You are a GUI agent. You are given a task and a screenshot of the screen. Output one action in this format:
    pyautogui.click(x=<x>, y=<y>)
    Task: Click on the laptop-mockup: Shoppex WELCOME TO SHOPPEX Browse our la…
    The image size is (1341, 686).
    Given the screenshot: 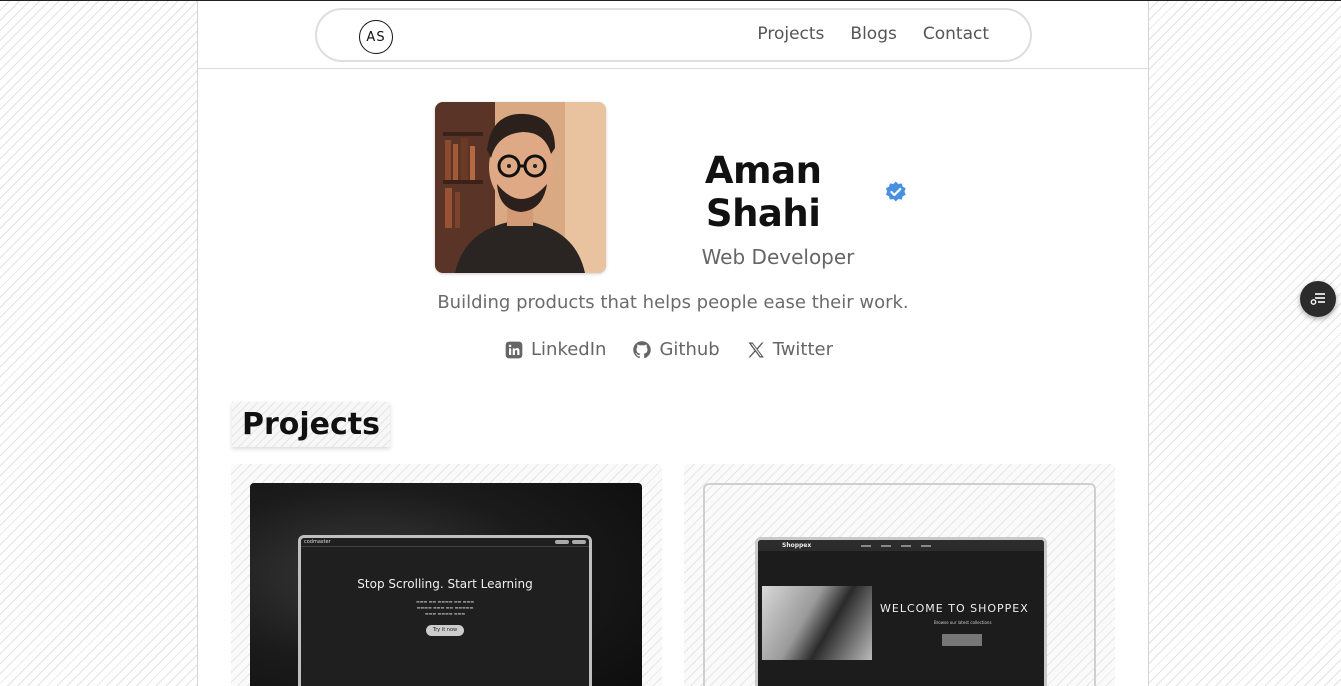 What is the action you would take?
    pyautogui.click(x=901, y=611)
    